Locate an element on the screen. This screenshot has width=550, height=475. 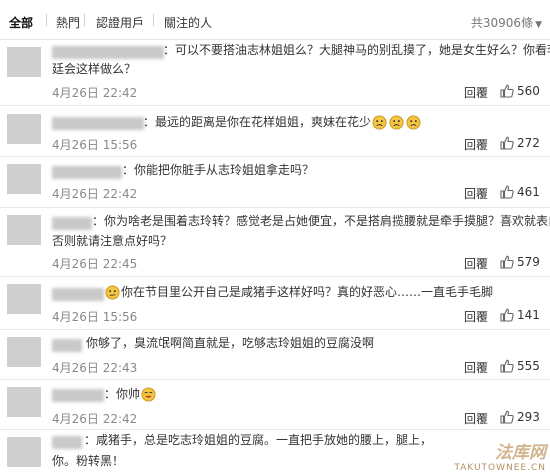
like-count: 560 is located at coordinates (528, 91).